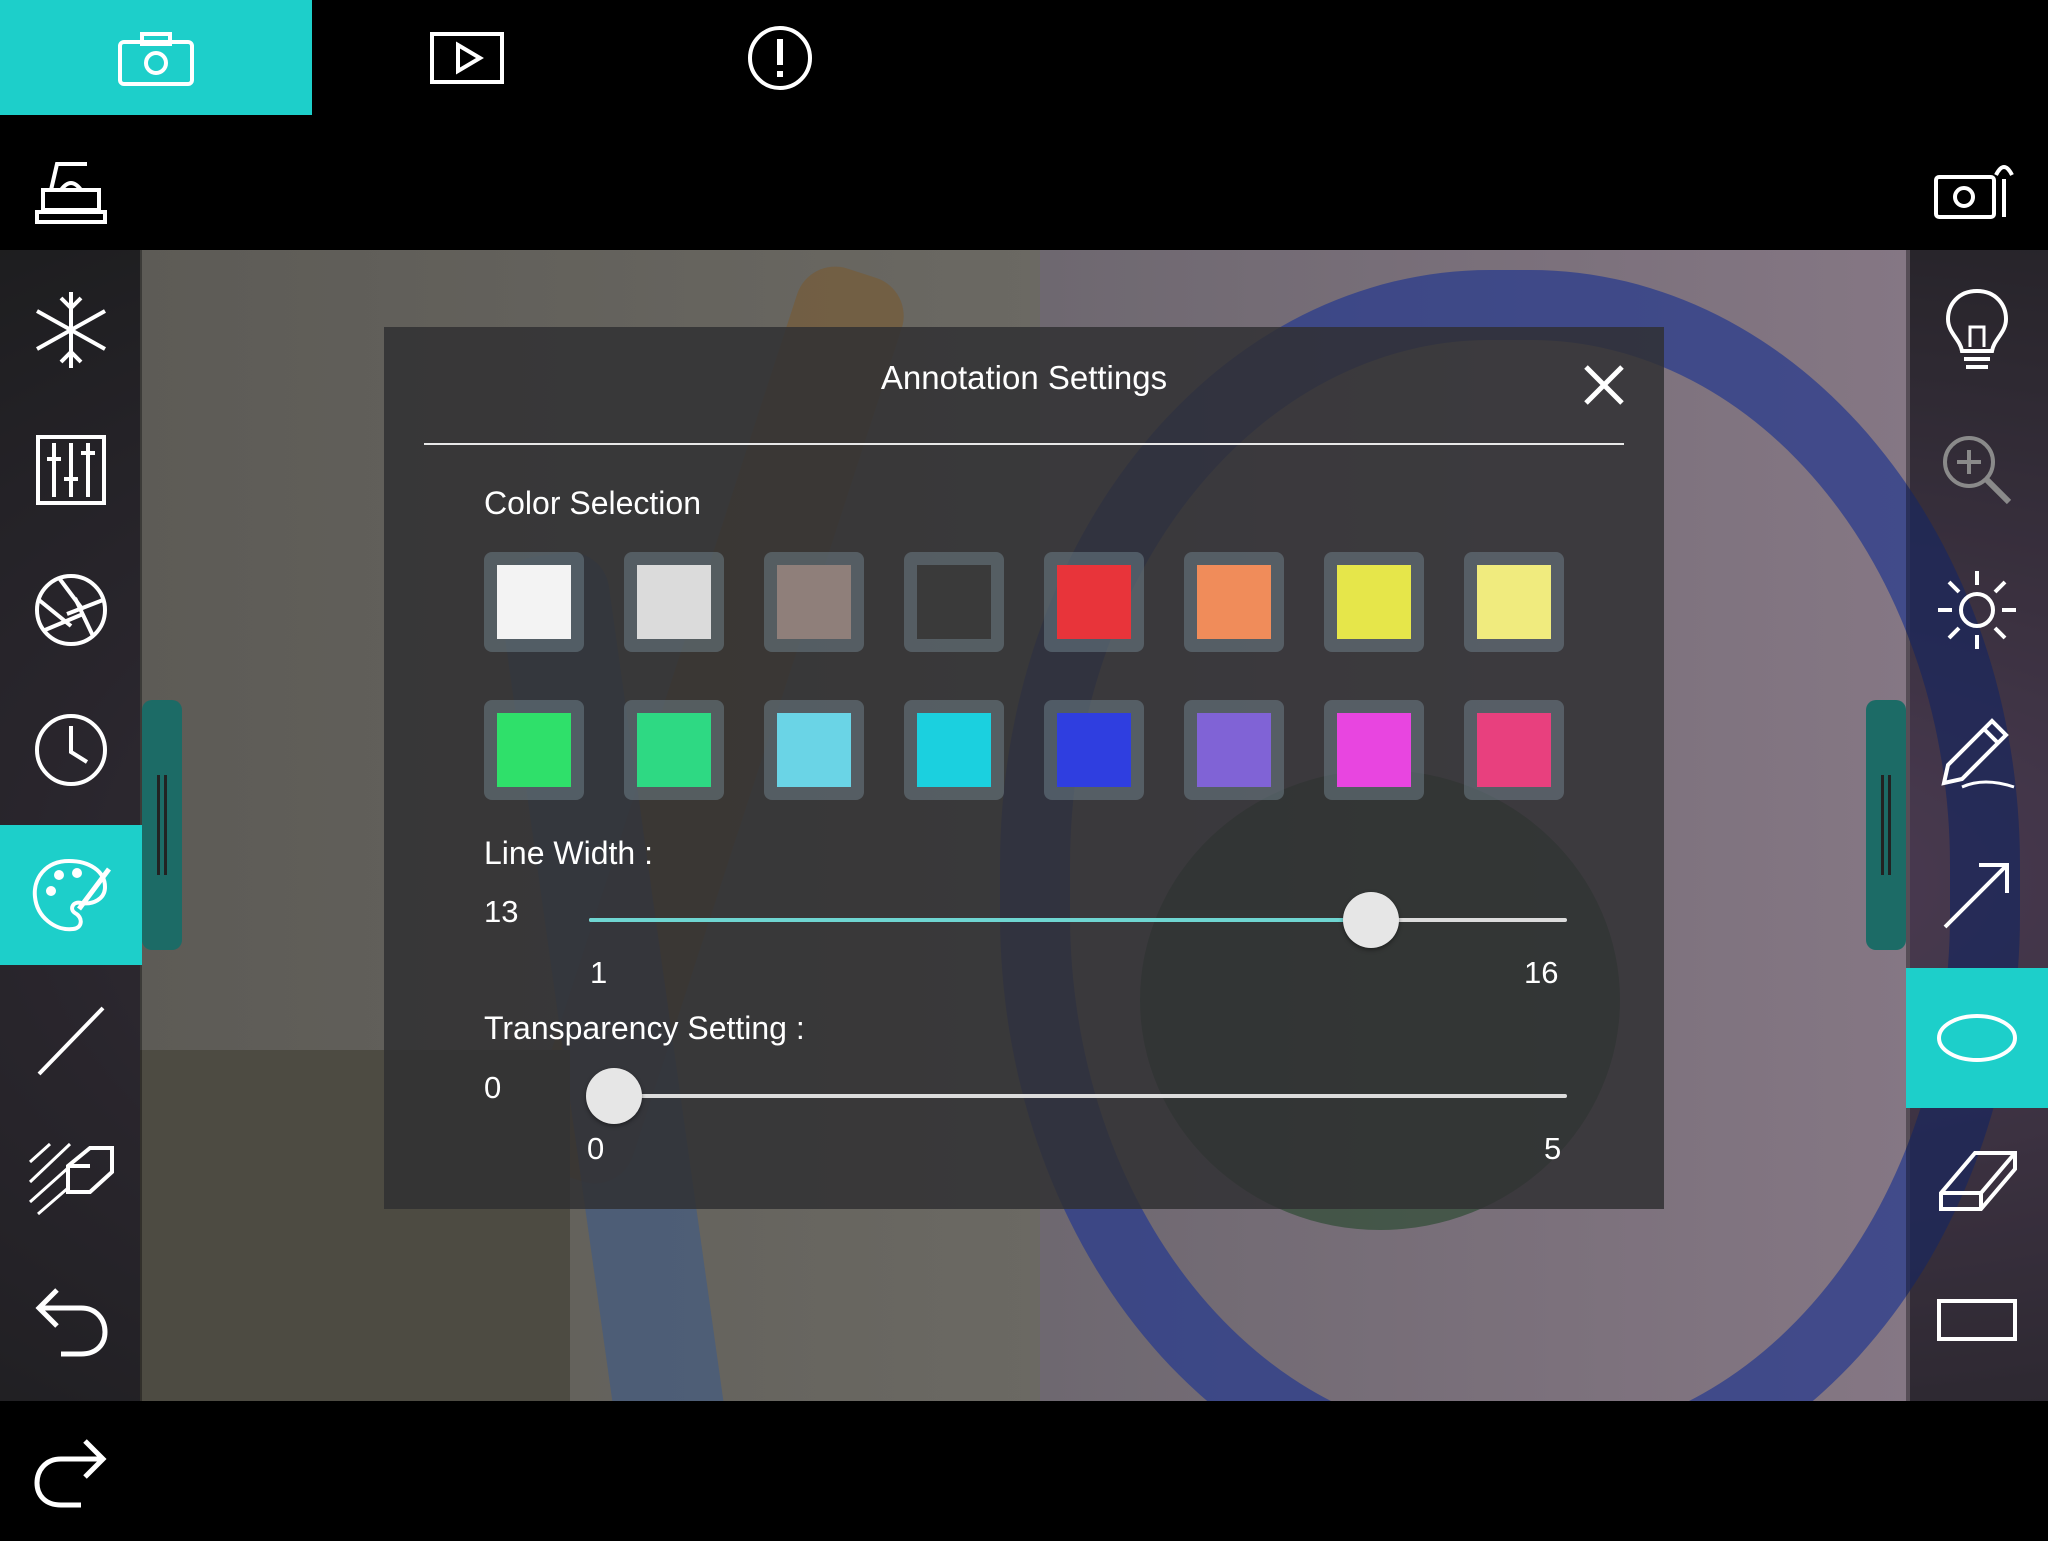  I want to click on camera-icon, so click(156, 58).